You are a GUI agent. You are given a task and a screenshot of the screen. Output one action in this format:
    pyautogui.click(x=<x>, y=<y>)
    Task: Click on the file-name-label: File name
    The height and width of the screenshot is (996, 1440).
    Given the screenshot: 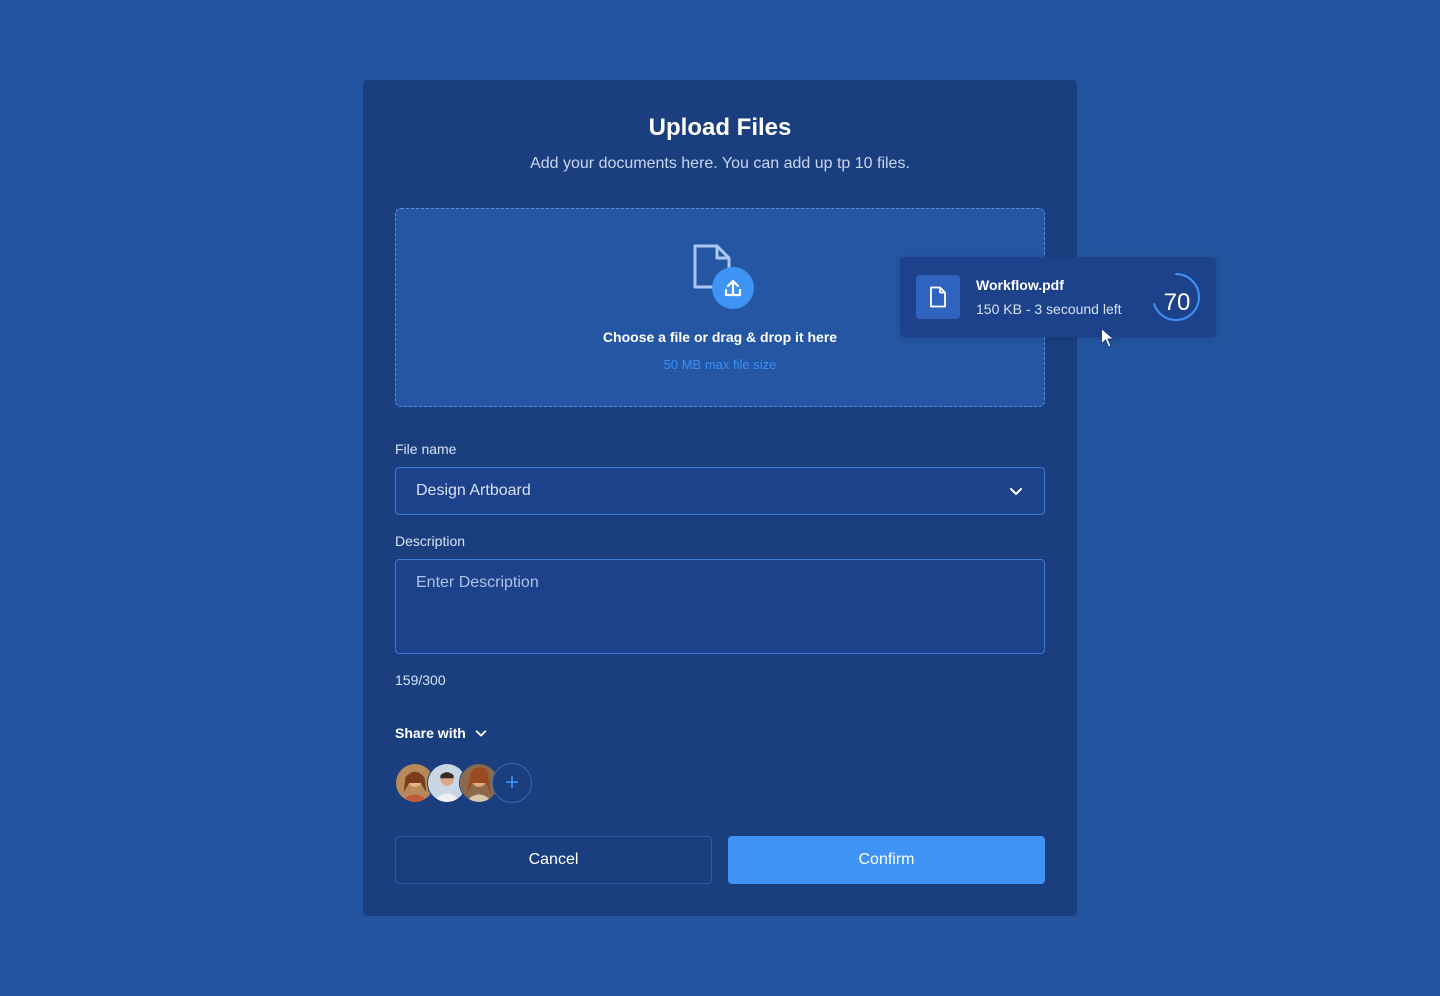 What is the action you would take?
    pyautogui.click(x=426, y=449)
    